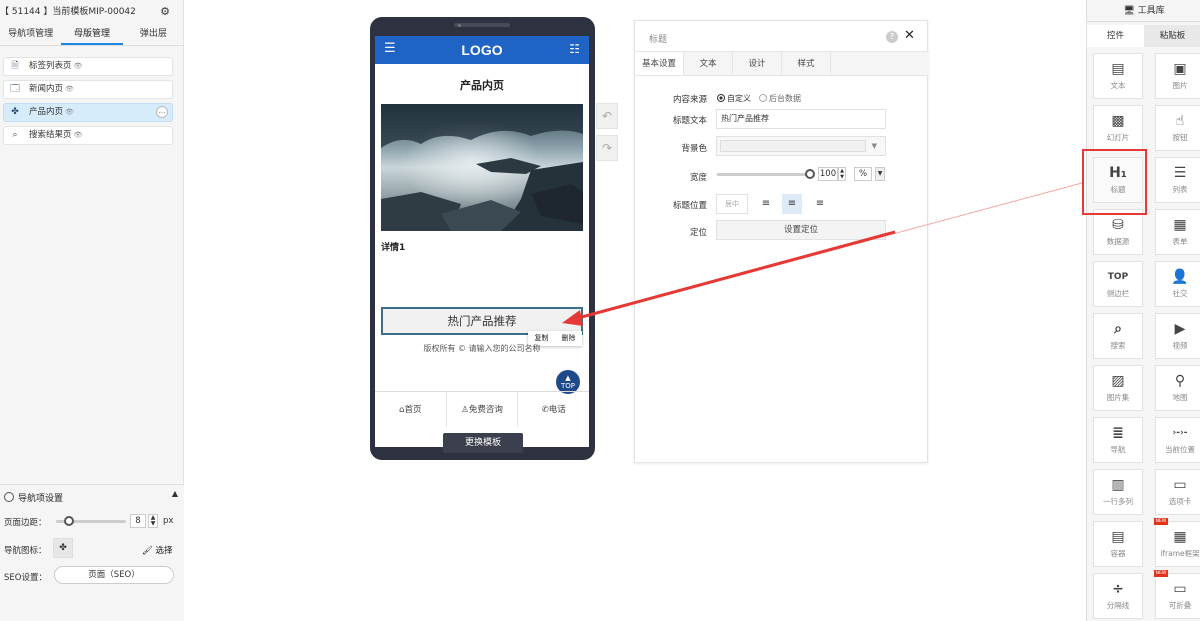  Describe the element at coordinates (762, 174) in the screenshot. I see `width-slider-track` at that location.